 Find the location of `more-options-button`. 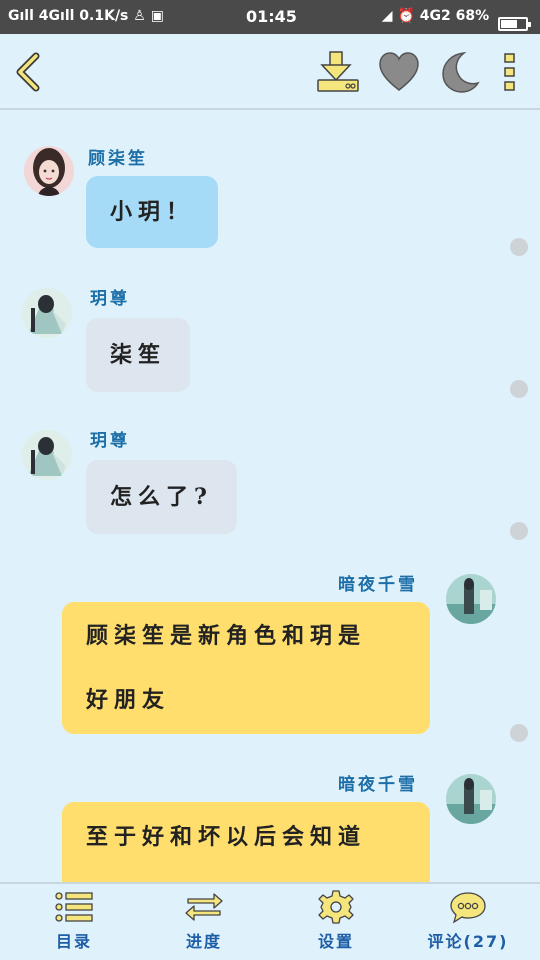

more-options-button is located at coordinates (510, 72).